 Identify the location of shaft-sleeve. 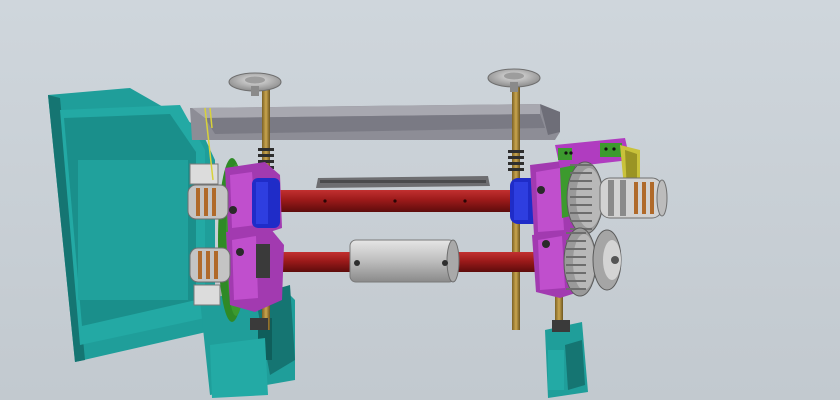
(404, 261).